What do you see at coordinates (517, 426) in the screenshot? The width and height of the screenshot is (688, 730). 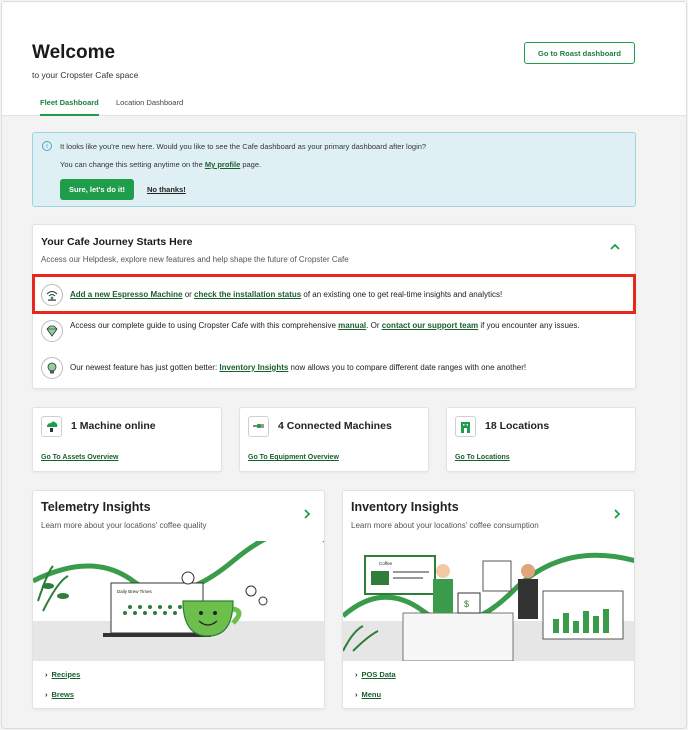 I see `locations-label: 18 Locations` at bounding box center [517, 426].